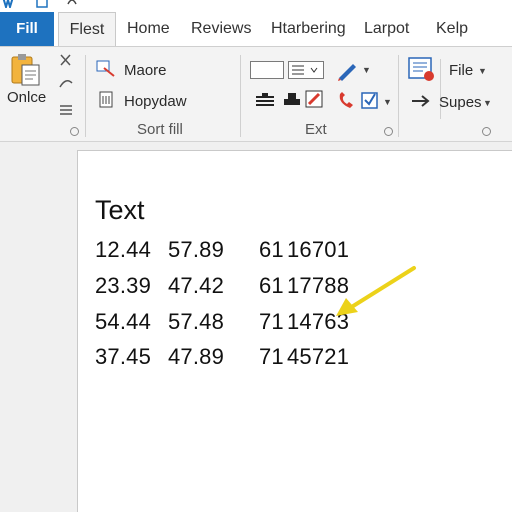  Describe the element at coordinates (387, 102) in the screenshot. I see `checkbox-dropdown-icon: ▼` at that location.